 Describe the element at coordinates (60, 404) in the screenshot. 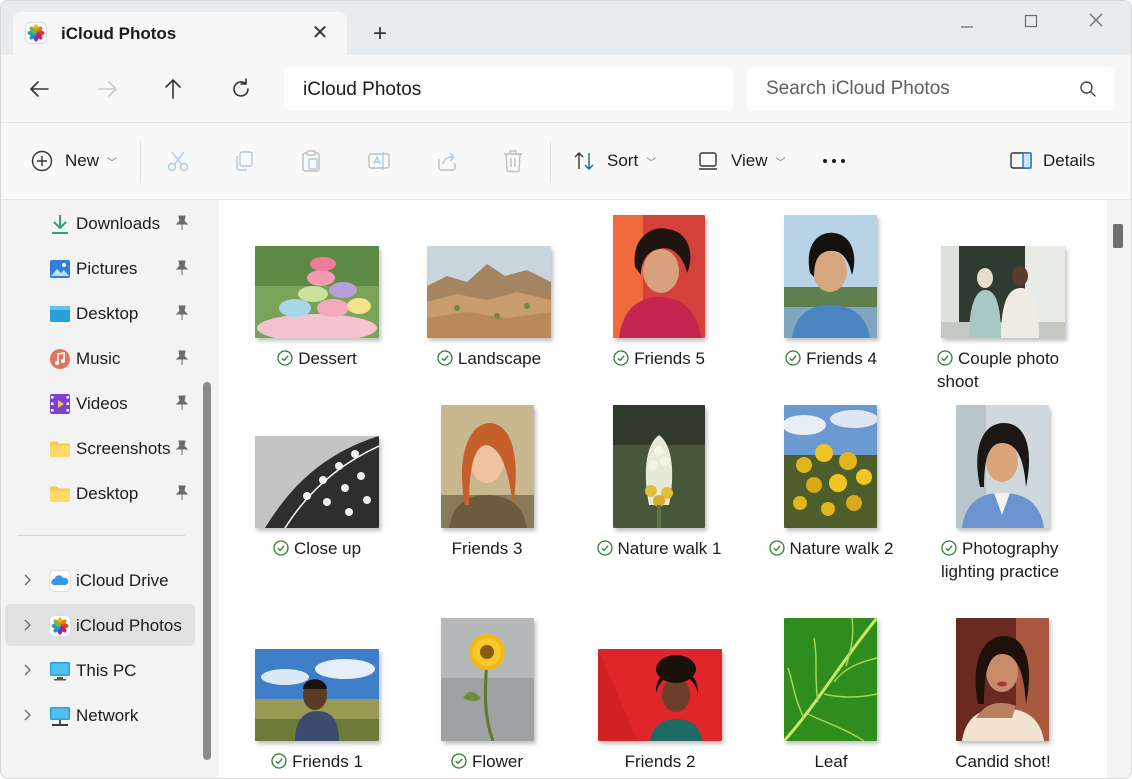

I see `videos-icon` at that location.